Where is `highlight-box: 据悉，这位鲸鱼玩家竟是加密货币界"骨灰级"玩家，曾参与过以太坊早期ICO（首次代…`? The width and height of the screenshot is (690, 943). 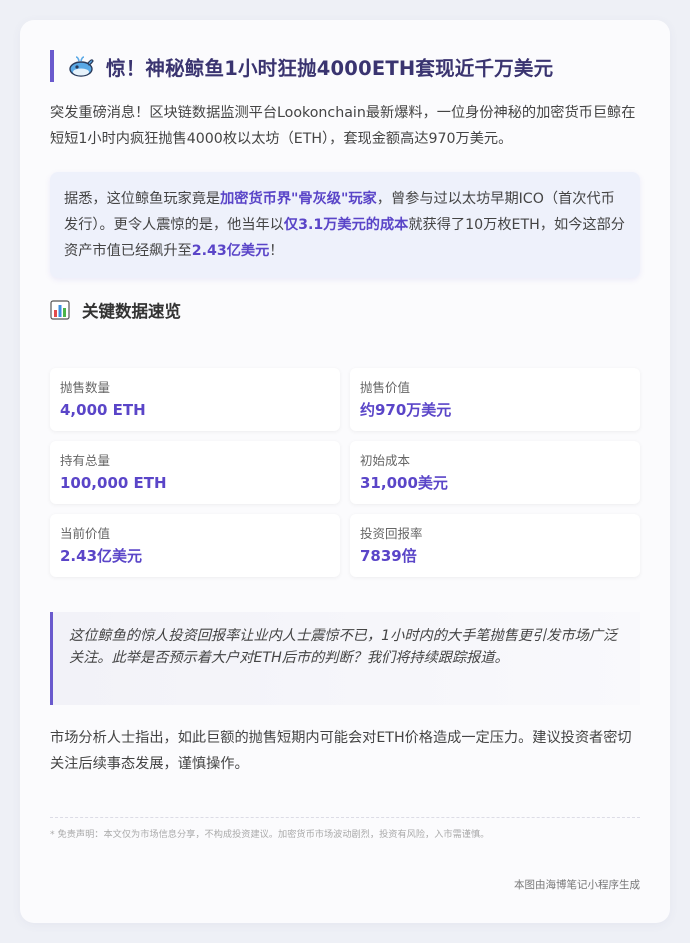
highlight-box: 据悉，这位鲸鱼玩家竟是加密货币界"骨灰级"玩家，曾参与过以太坊早期ICO（首次代… is located at coordinates (345, 225).